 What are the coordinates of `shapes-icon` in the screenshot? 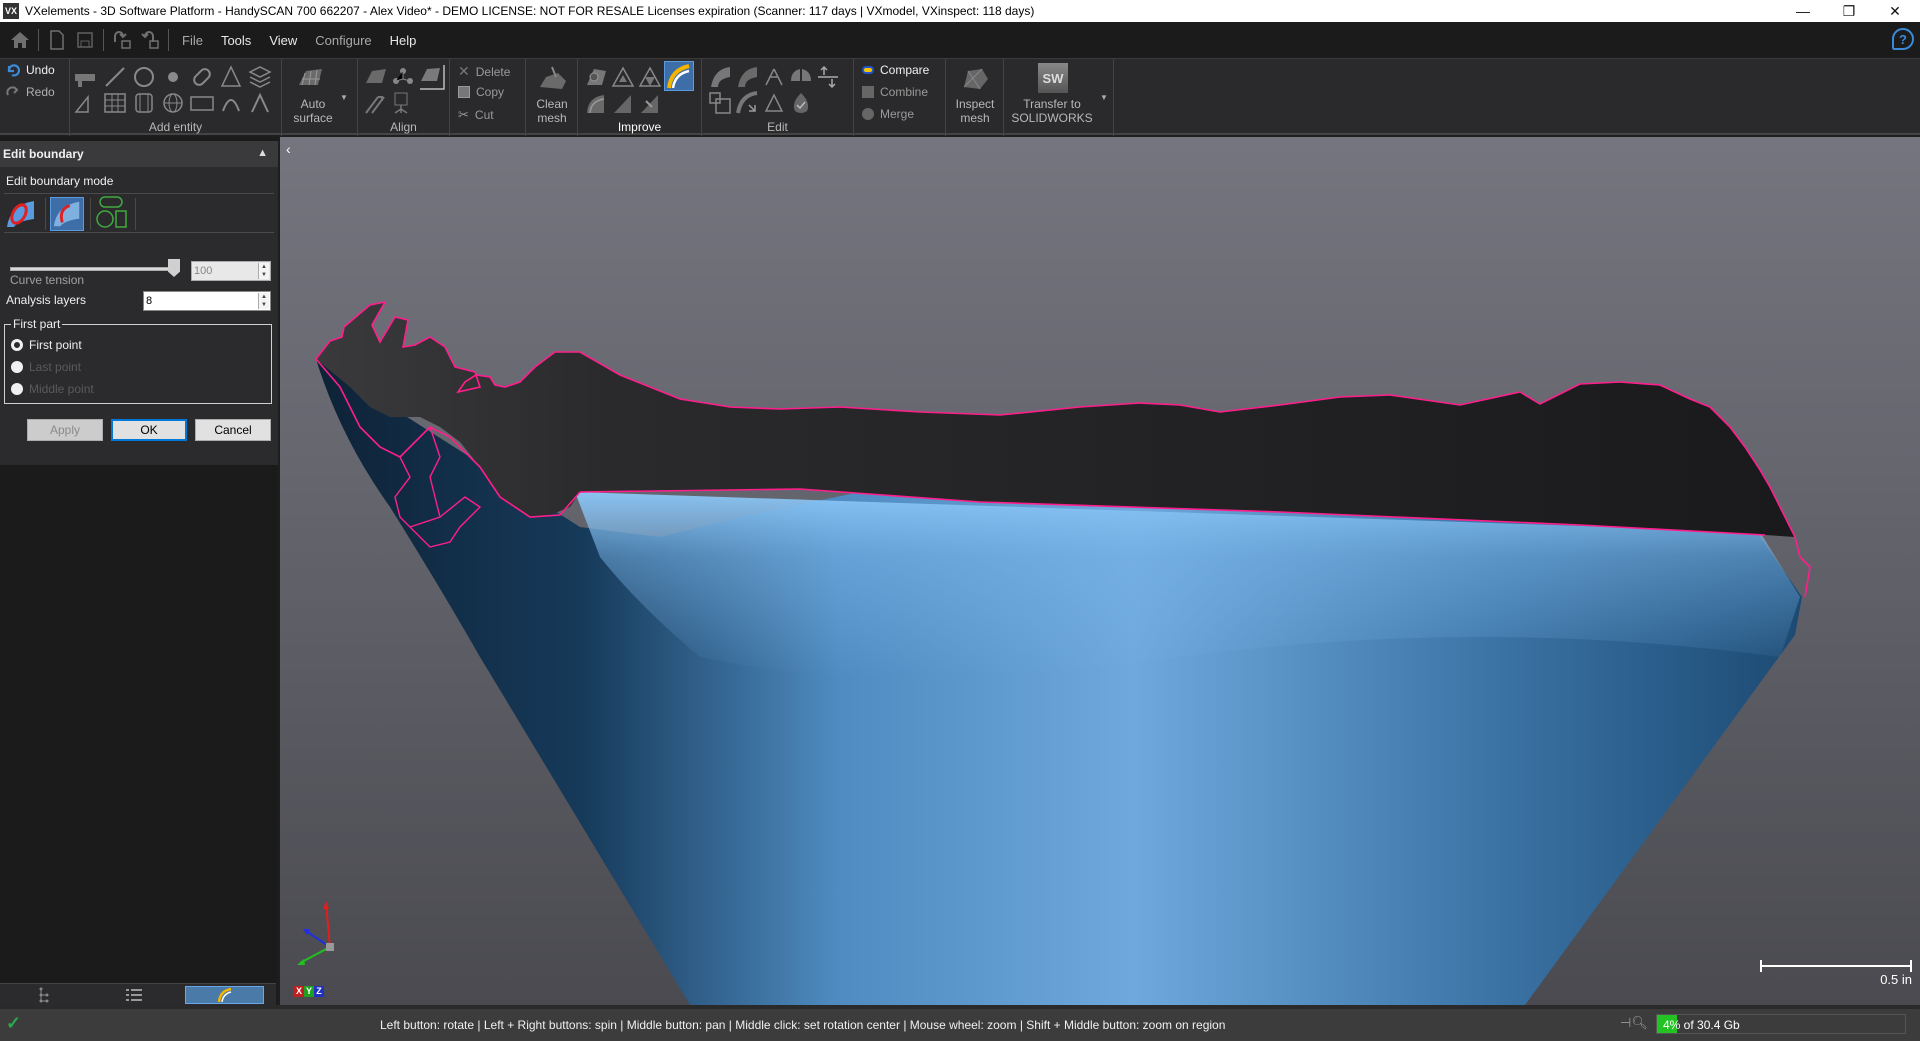 It's located at (111, 212).